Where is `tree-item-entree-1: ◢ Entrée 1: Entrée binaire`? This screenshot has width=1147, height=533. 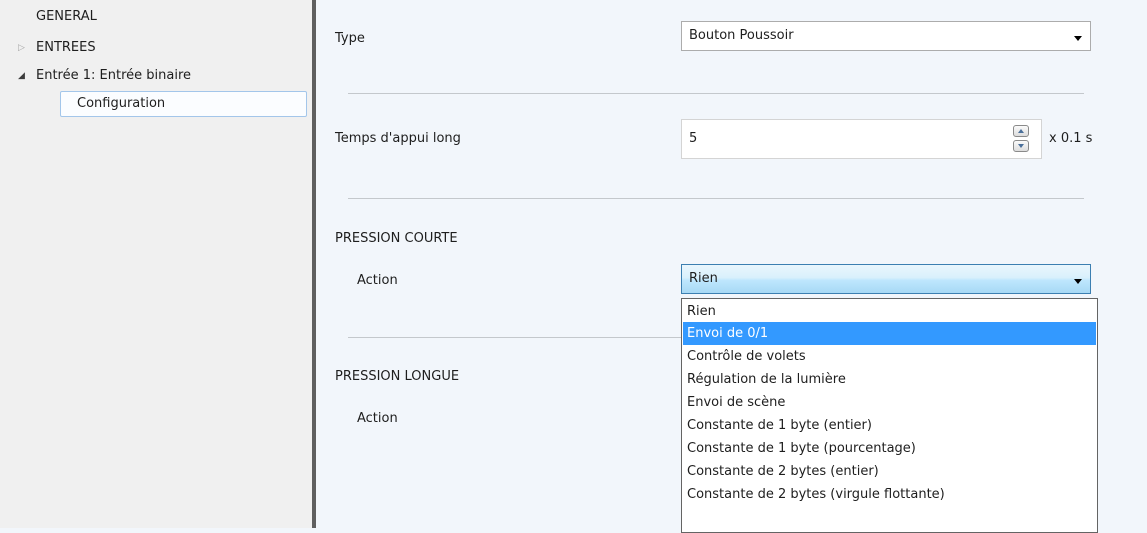 tree-item-entree-1: ◢ Entrée 1: Entrée binaire is located at coordinates (156, 76).